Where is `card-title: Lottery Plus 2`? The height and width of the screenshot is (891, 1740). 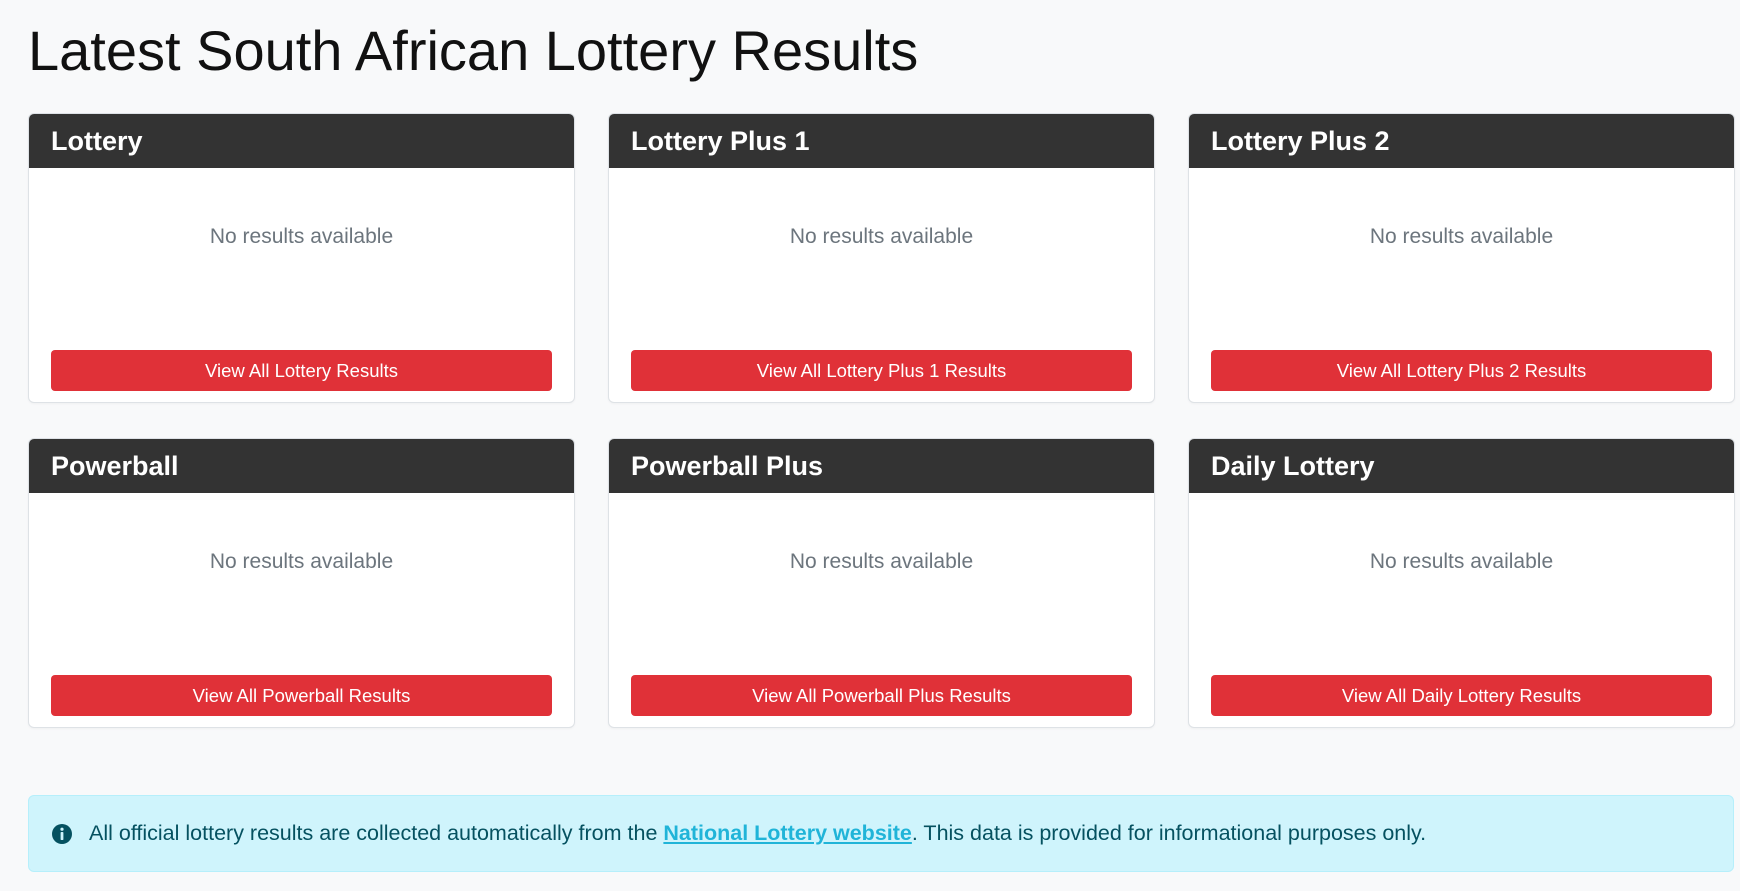
card-title: Lottery Plus 2 is located at coordinates (1300, 140).